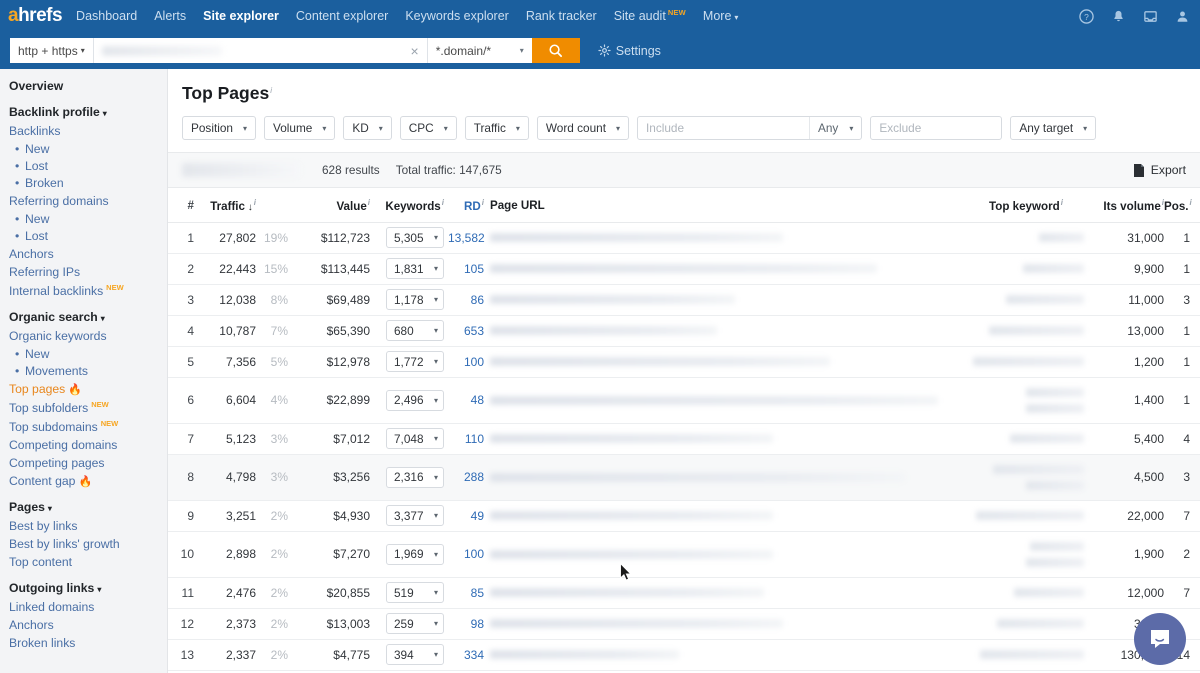 The height and width of the screenshot is (673, 1200). What do you see at coordinates (469, 300) in the screenshot?
I see `referring-domains-link: 86` at bounding box center [469, 300].